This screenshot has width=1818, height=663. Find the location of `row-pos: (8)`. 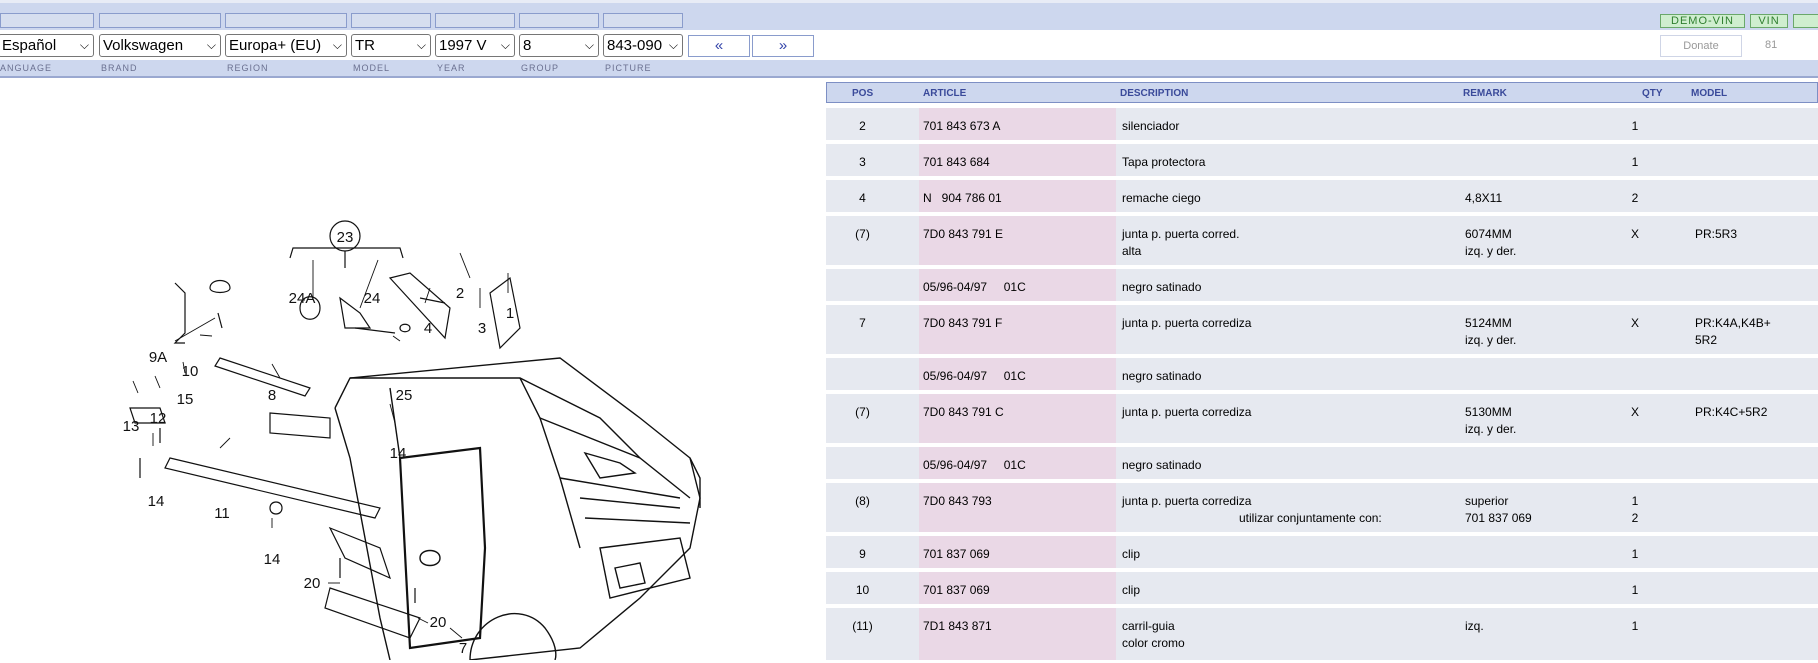

row-pos: (8) is located at coordinates (862, 501).